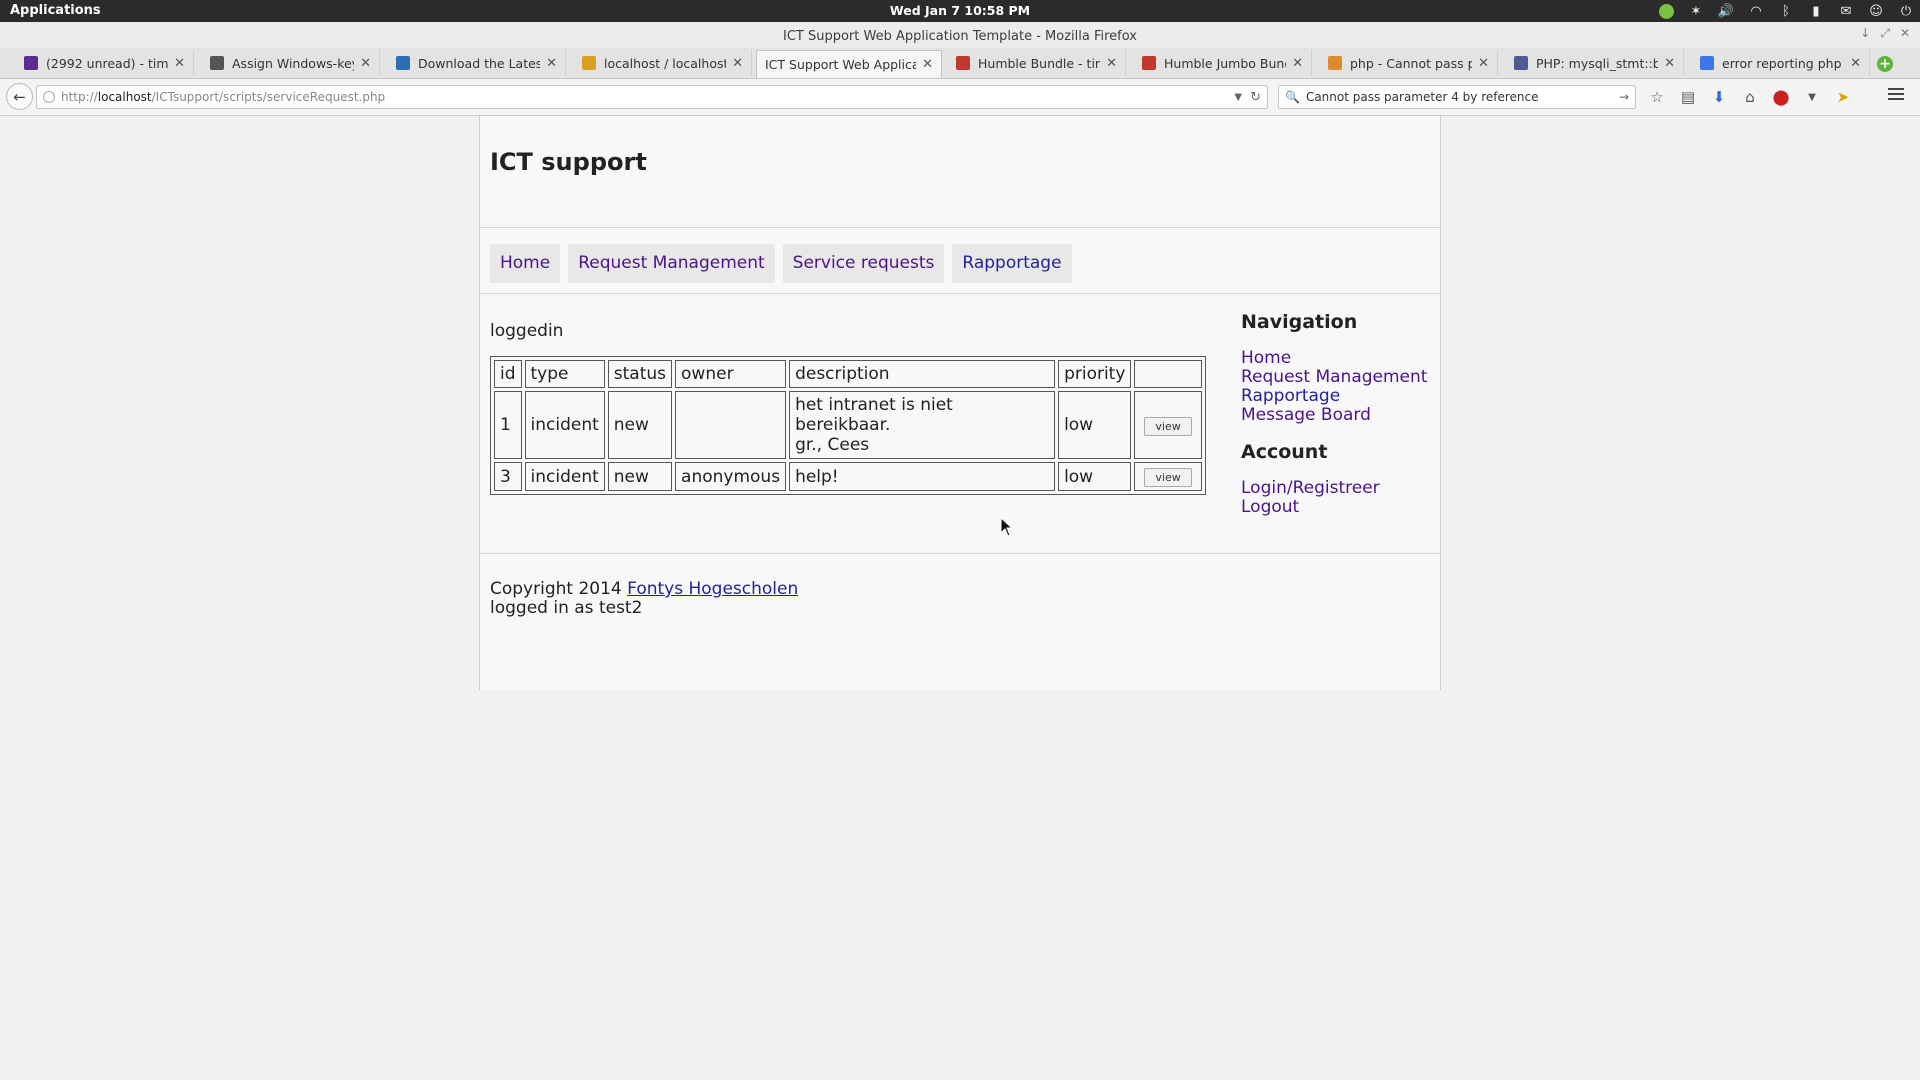  I want to click on system-tray: ✶ 🔊 ◠ ᛒ ▮ ✉ ☺ ⏻, so click(1786, 11).